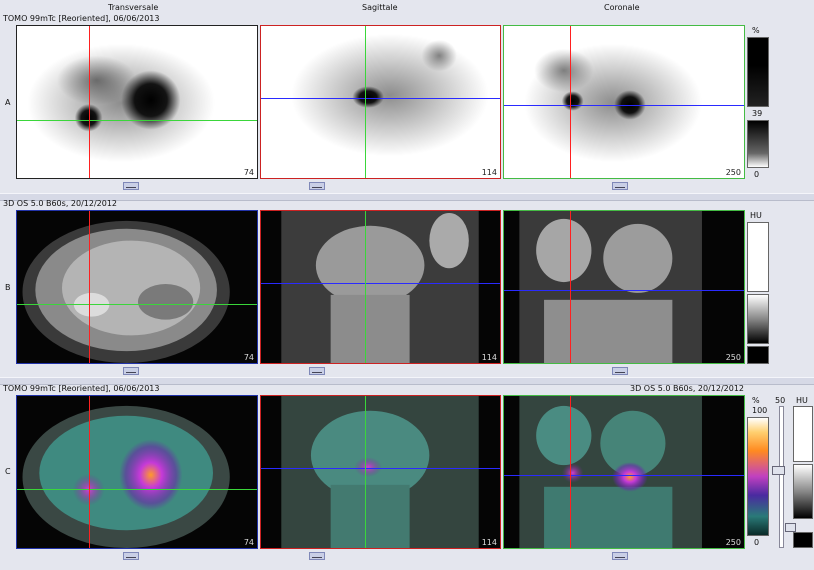 This screenshot has height=570, width=814. I want to click on ct-sagittal-image, so click(380, 287).